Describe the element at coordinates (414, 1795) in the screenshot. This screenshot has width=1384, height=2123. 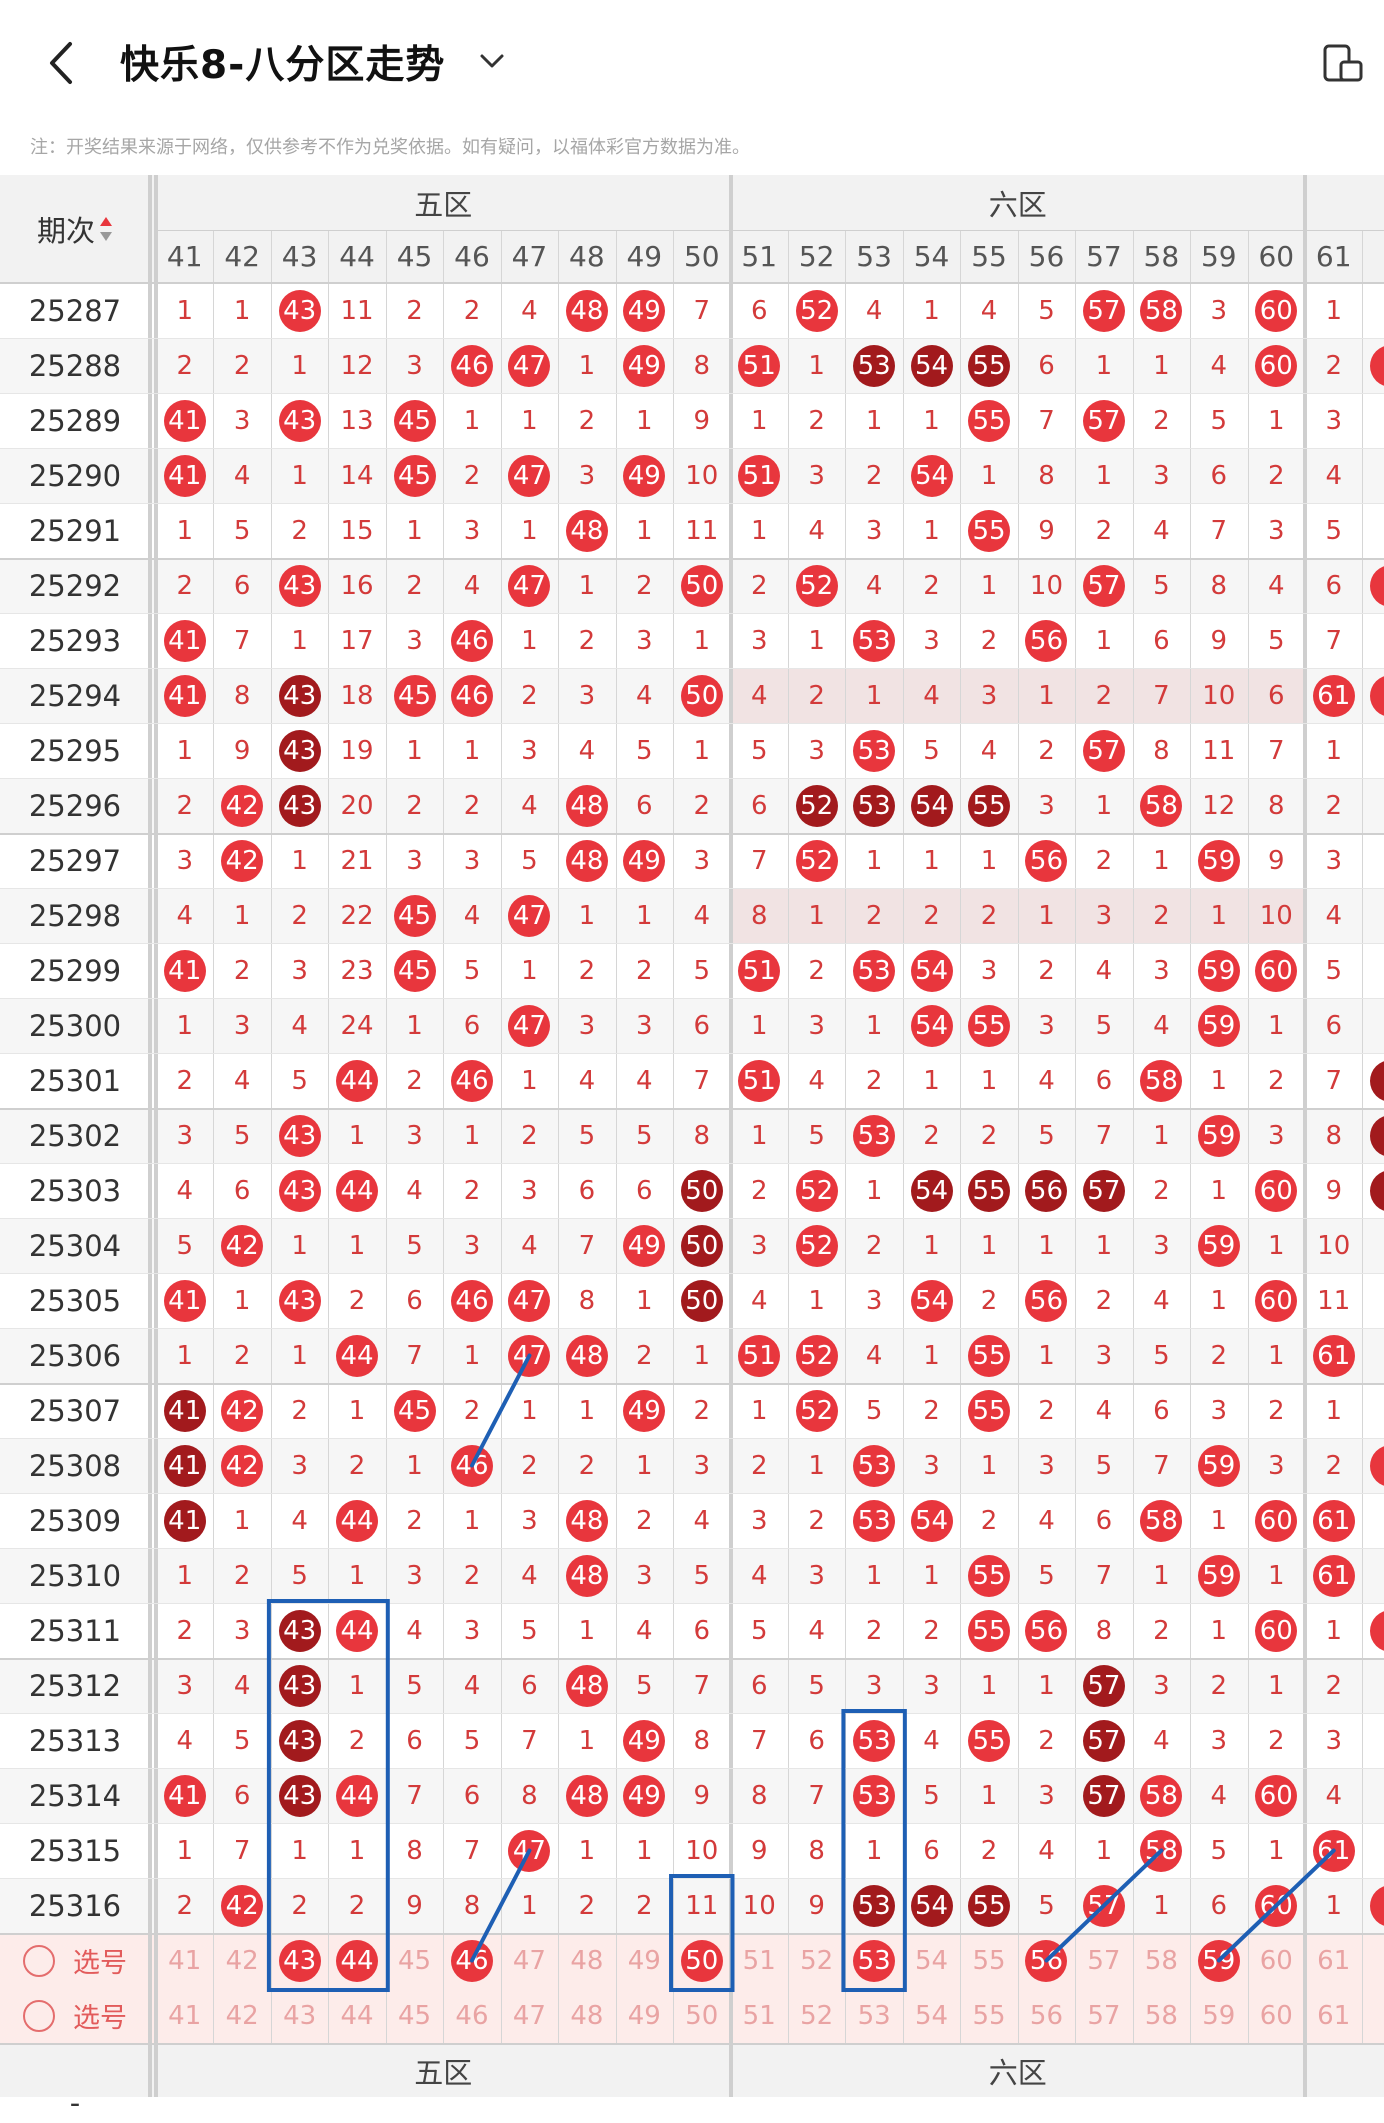
I see `table-cell: 7` at that location.